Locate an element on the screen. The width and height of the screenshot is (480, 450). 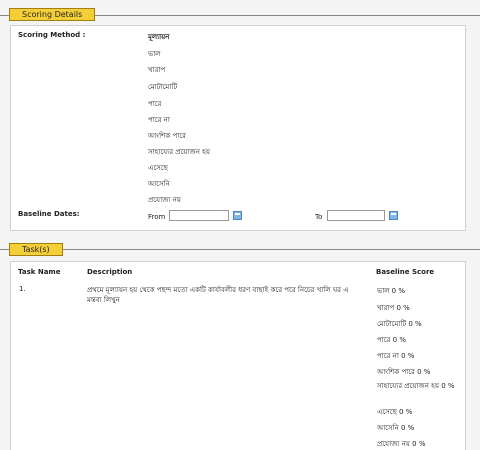
scoring-option: পারে না is located at coordinates (159, 120).